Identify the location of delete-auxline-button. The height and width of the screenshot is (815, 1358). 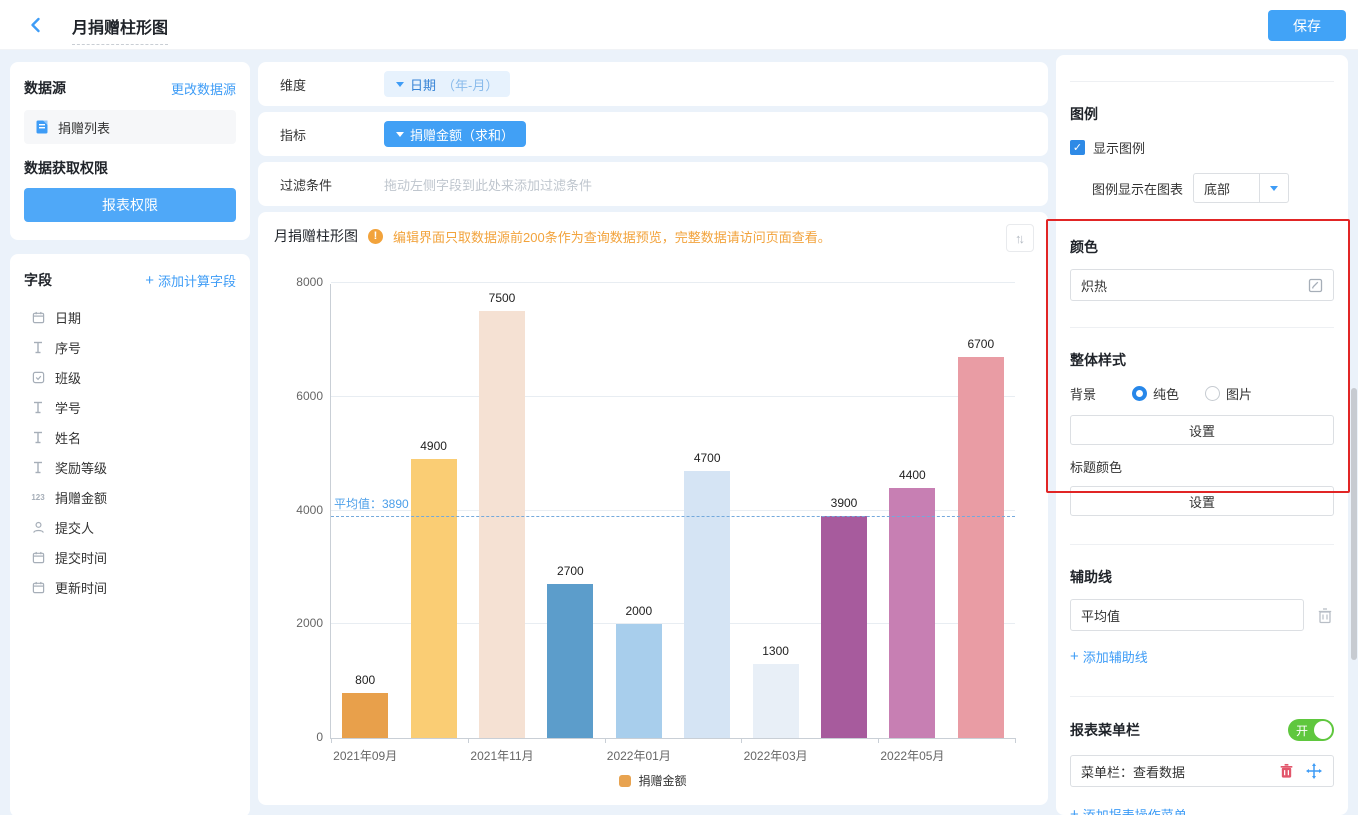
(1325, 615).